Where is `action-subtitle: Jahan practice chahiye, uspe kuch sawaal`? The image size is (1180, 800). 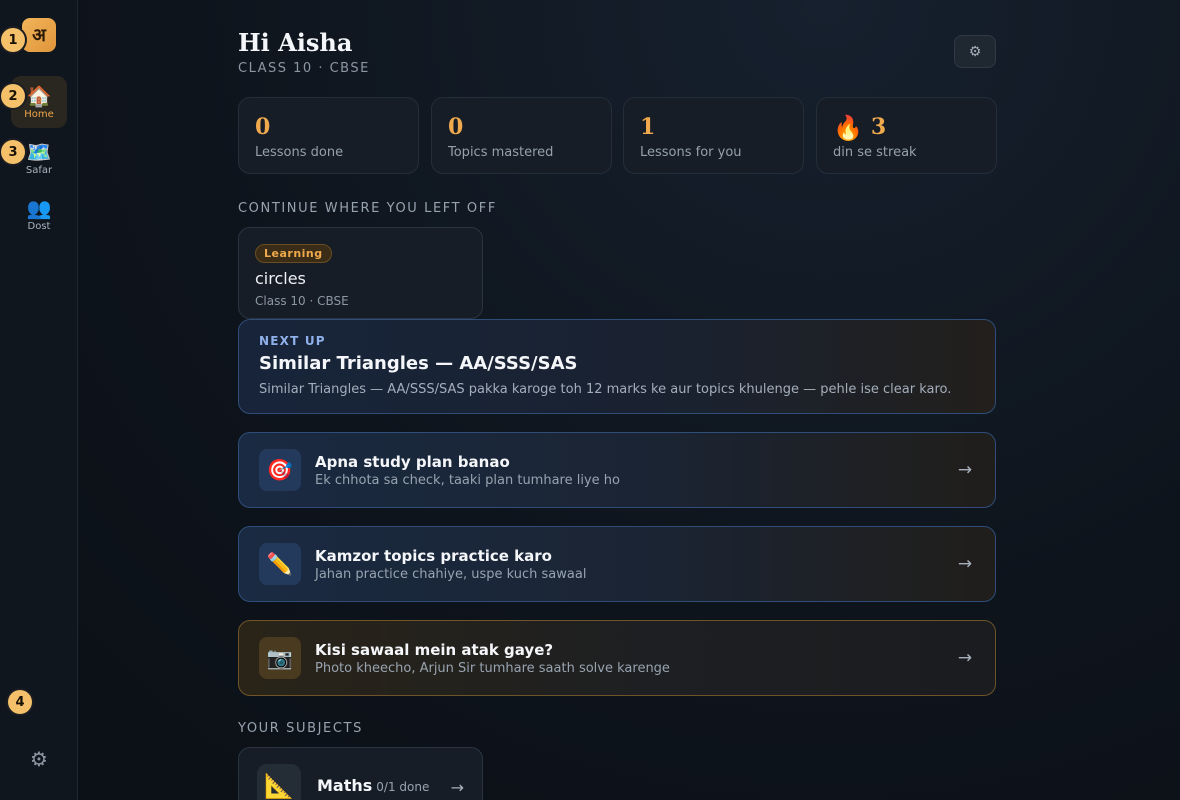 action-subtitle: Jahan practice chahiye, uspe kuch sawaal is located at coordinates (451, 574).